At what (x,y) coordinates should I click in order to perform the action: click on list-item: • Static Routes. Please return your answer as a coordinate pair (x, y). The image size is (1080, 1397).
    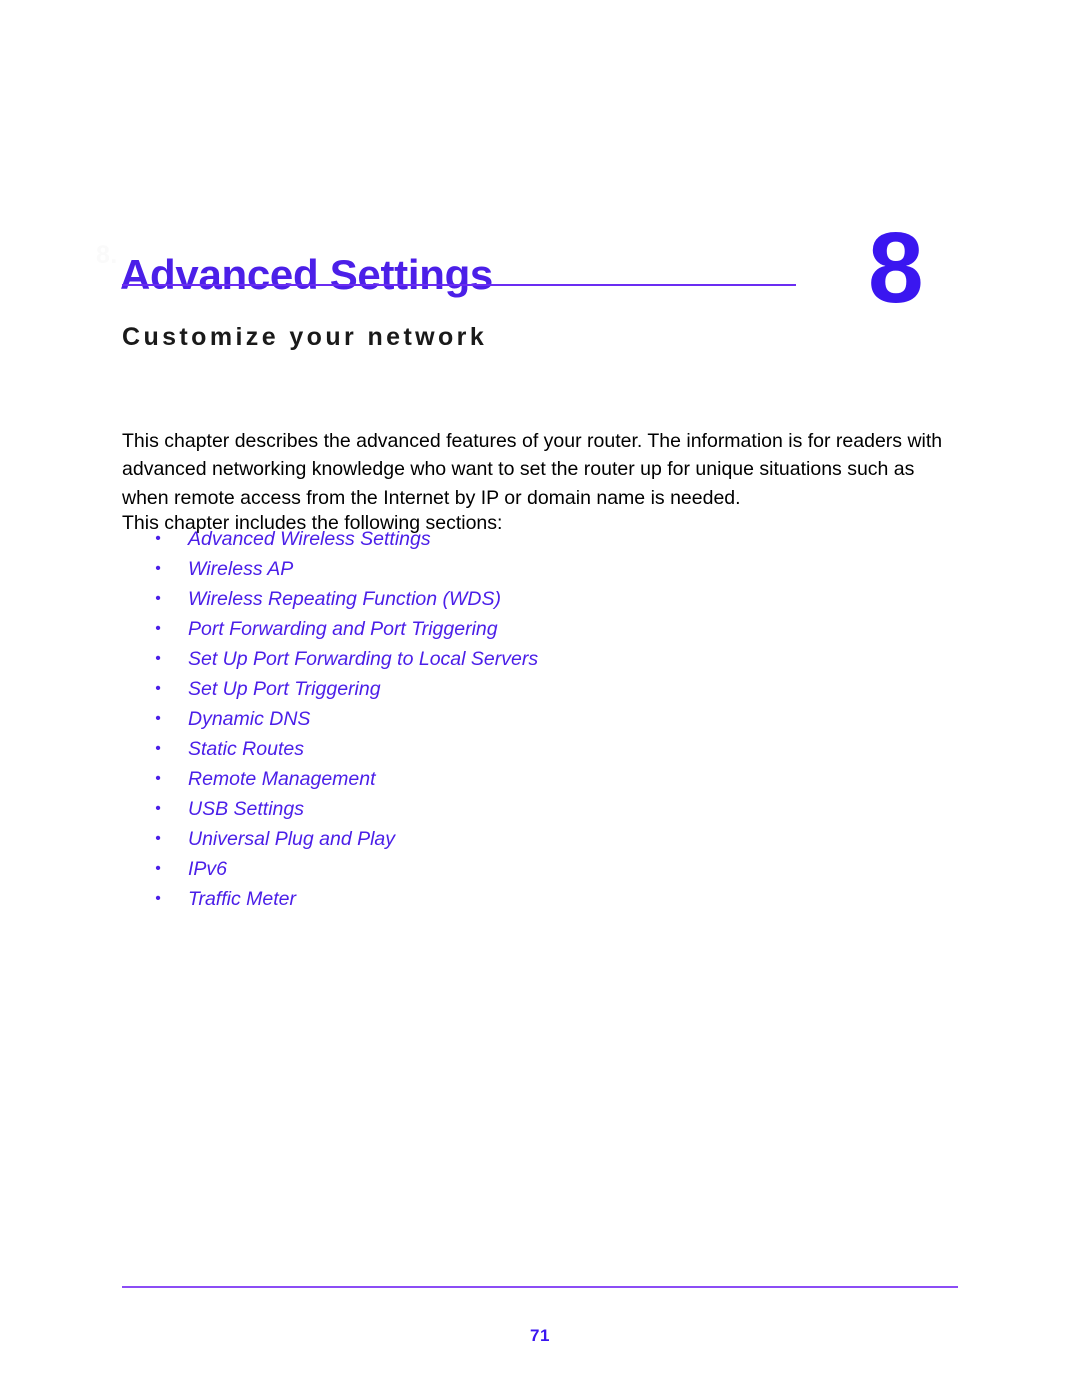
    Looking at the image, I should click on (472, 749).